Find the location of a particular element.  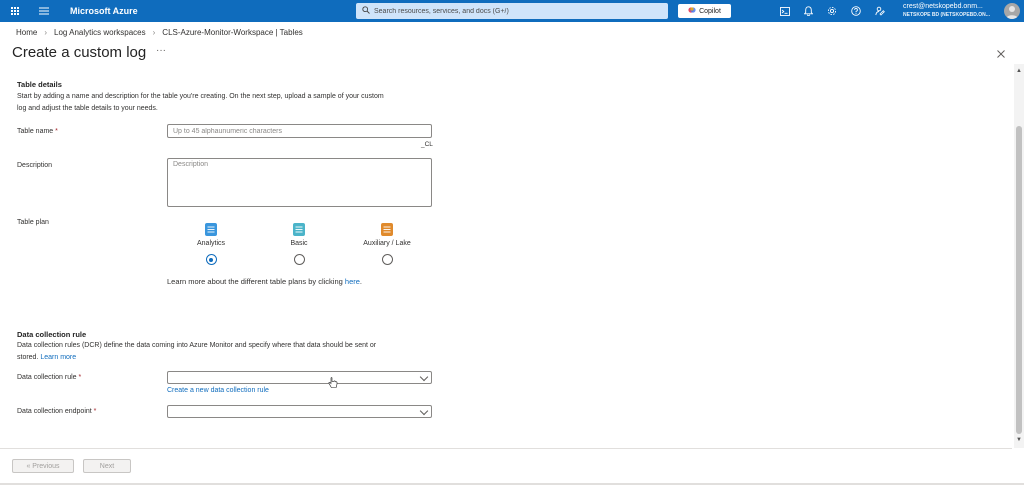

auxiliary-plan-icon is located at coordinates (387, 229).